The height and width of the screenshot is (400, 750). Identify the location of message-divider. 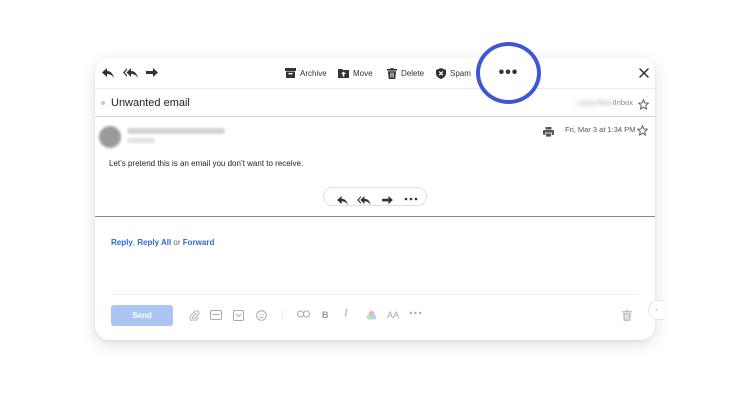
(375, 216).